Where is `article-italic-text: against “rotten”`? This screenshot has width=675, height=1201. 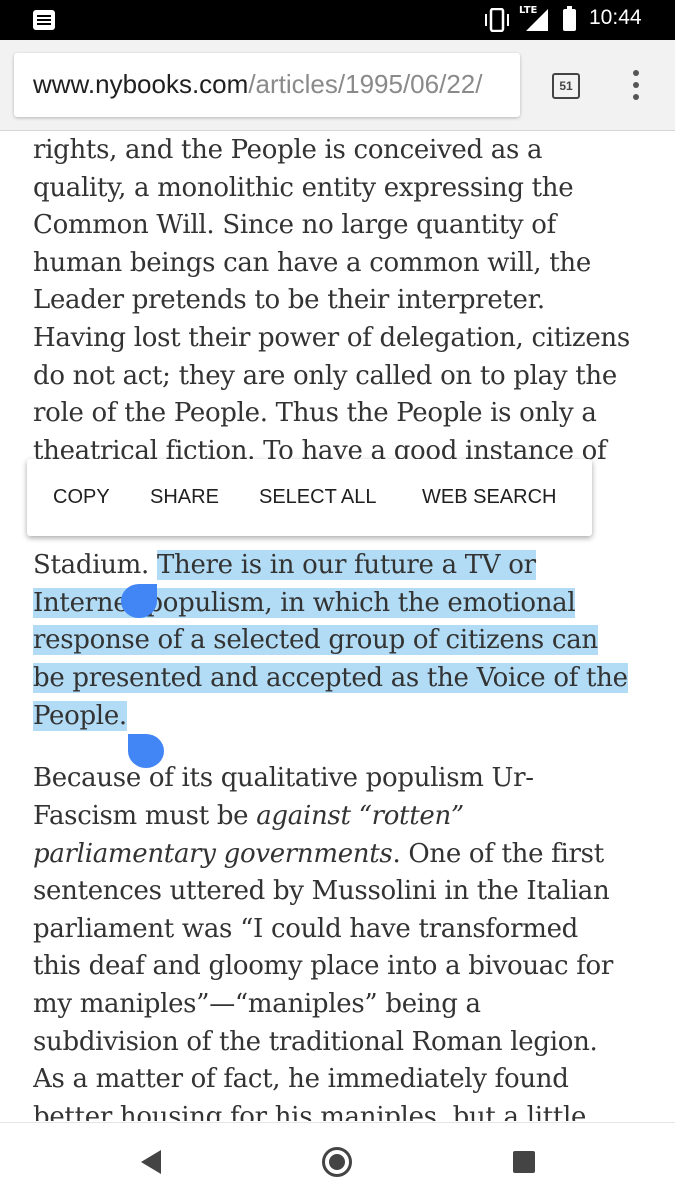 article-italic-text: against “rotten” is located at coordinates (360, 816).